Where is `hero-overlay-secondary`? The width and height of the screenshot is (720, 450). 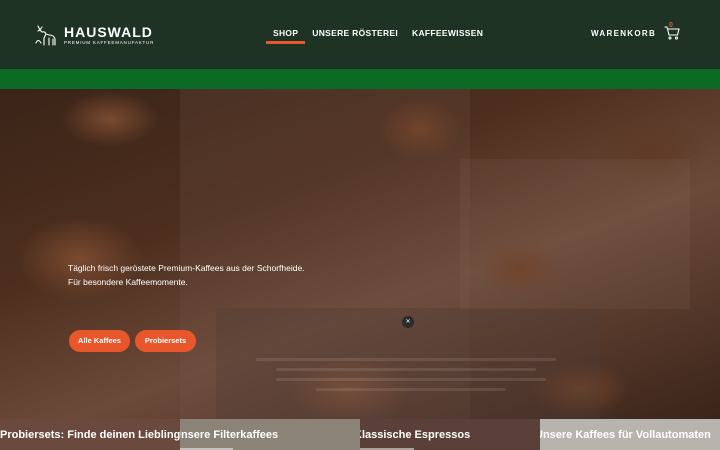
hero-overlay-secondary is located at coordinates (575, 234).